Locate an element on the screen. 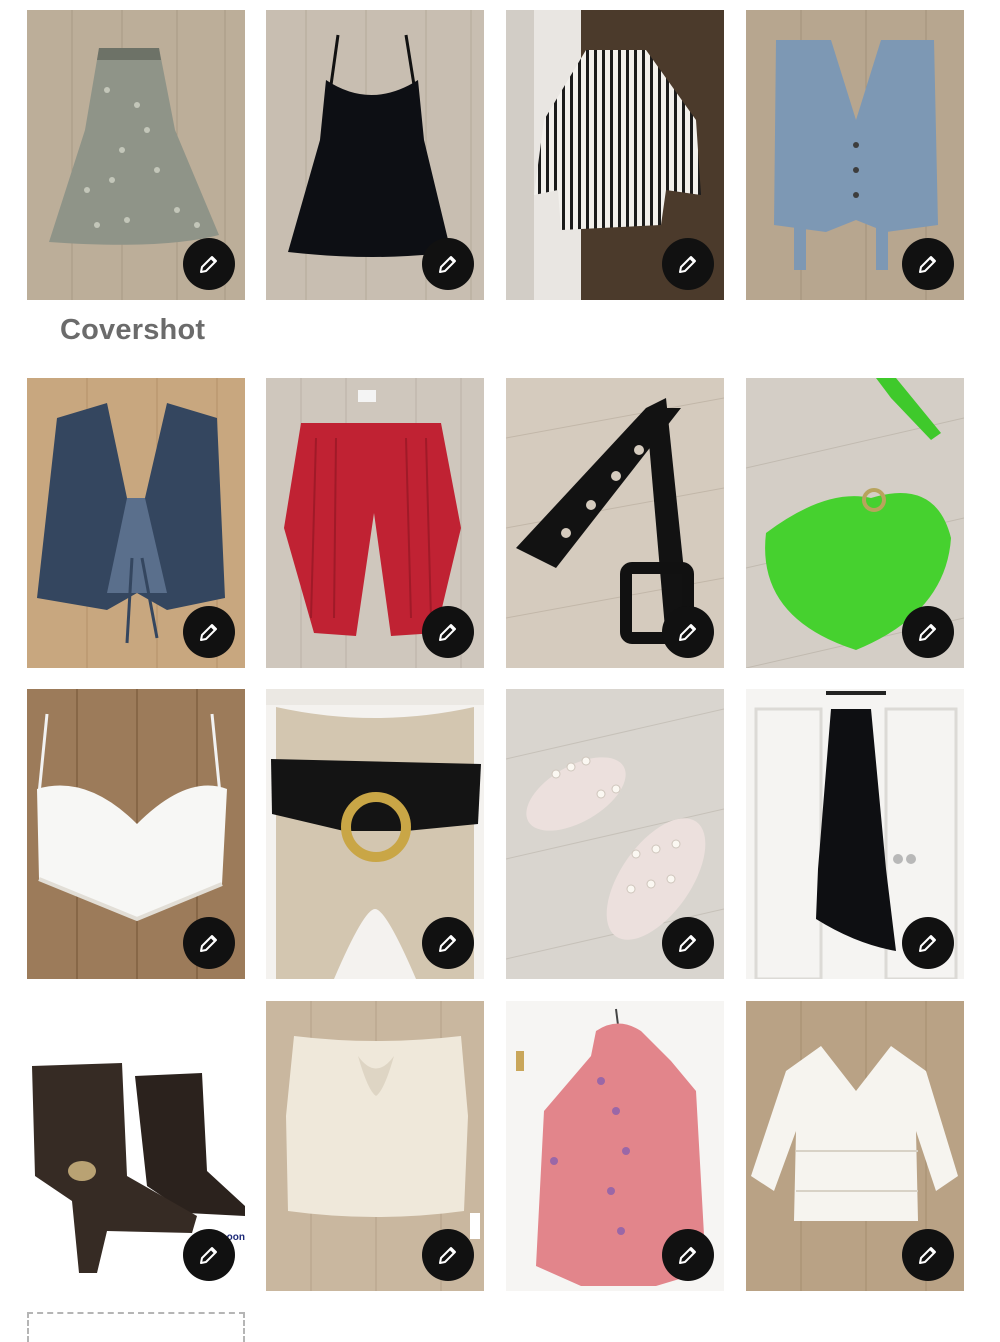 Image resolution: width=1000 pixels, height=1342 pixels. listing-photo-black-lace-dress is located at coordinates (375, 155).